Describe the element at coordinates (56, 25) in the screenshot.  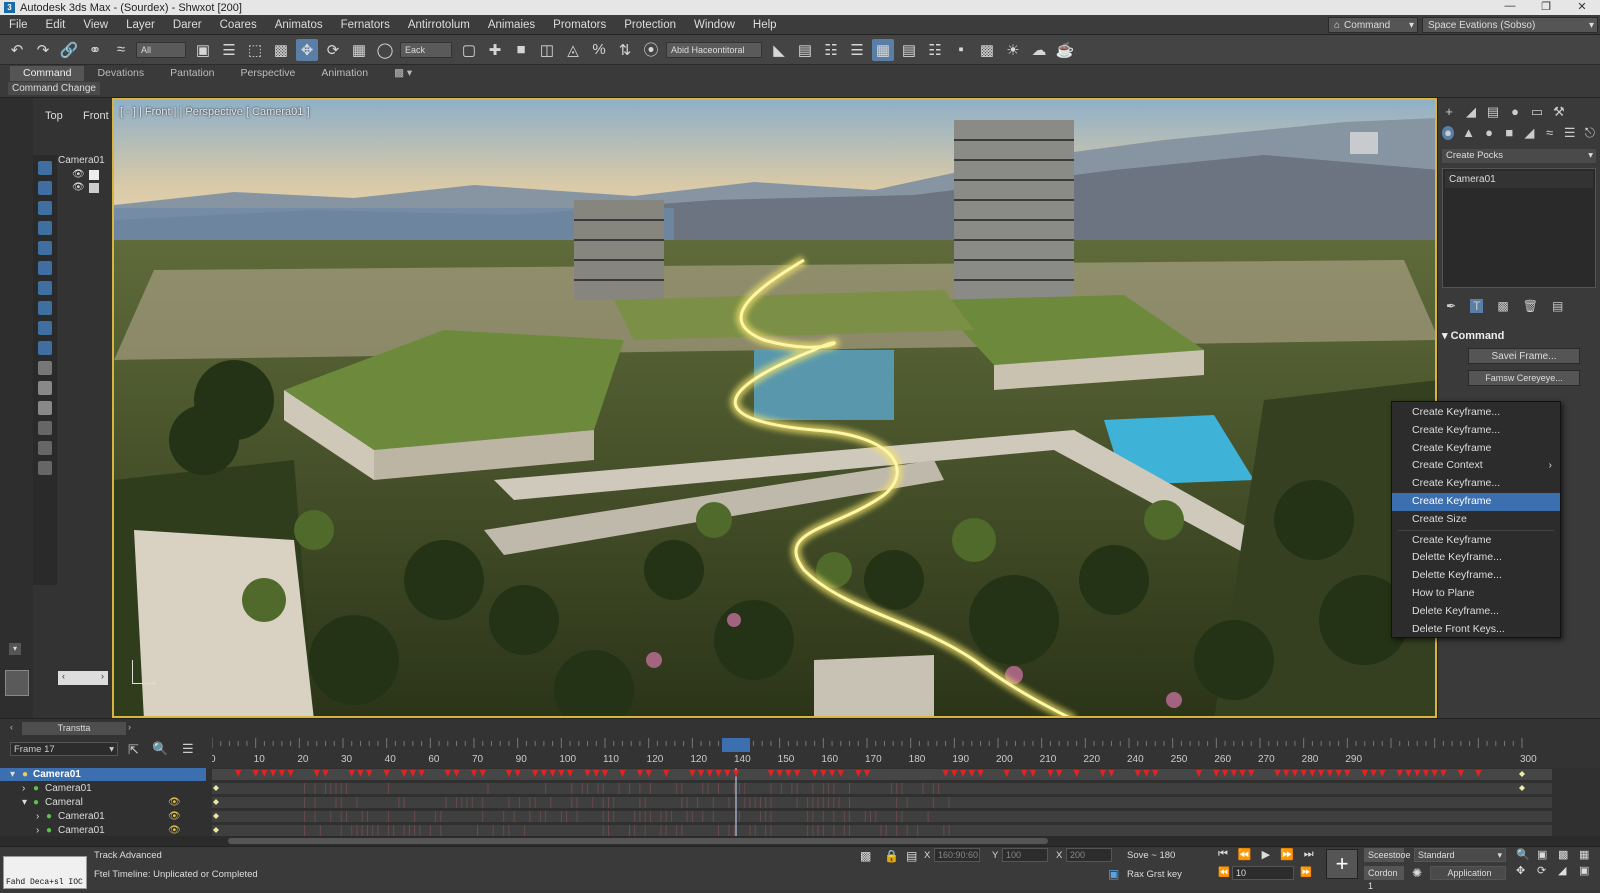
I see `menu-edit: Edit` at that location.